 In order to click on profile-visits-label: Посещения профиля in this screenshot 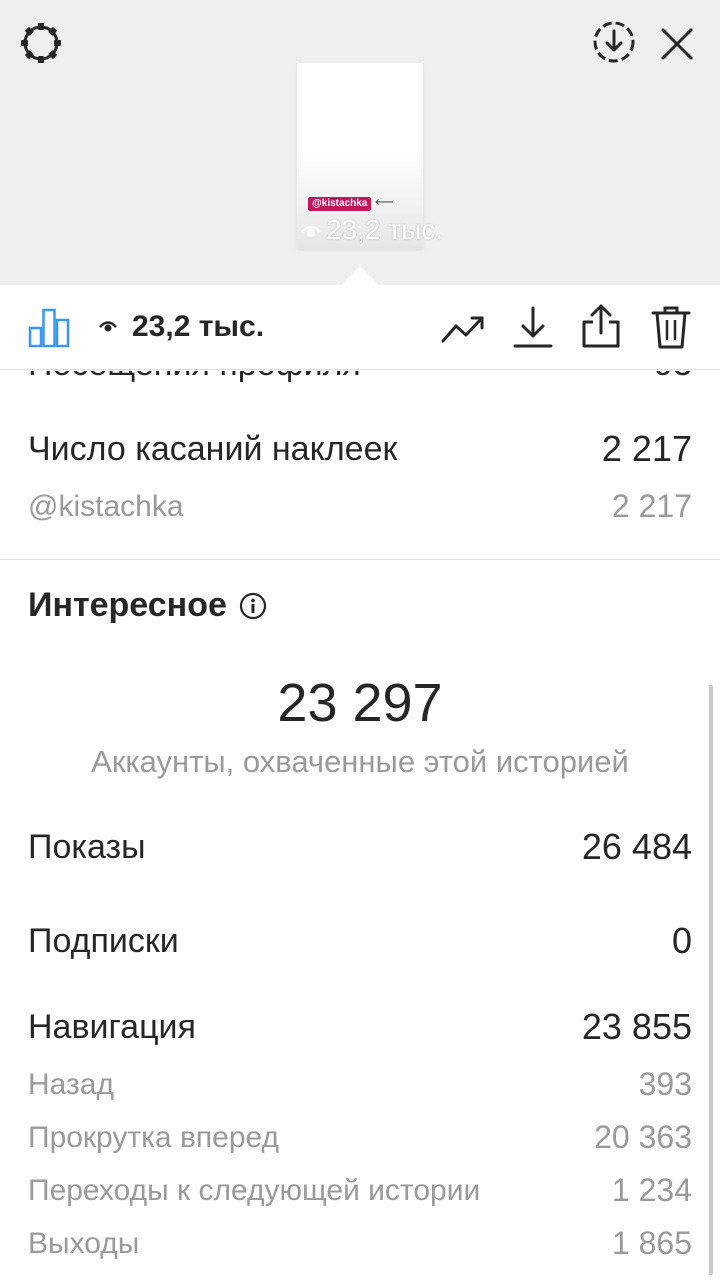, I will do `click(194, 377)`.